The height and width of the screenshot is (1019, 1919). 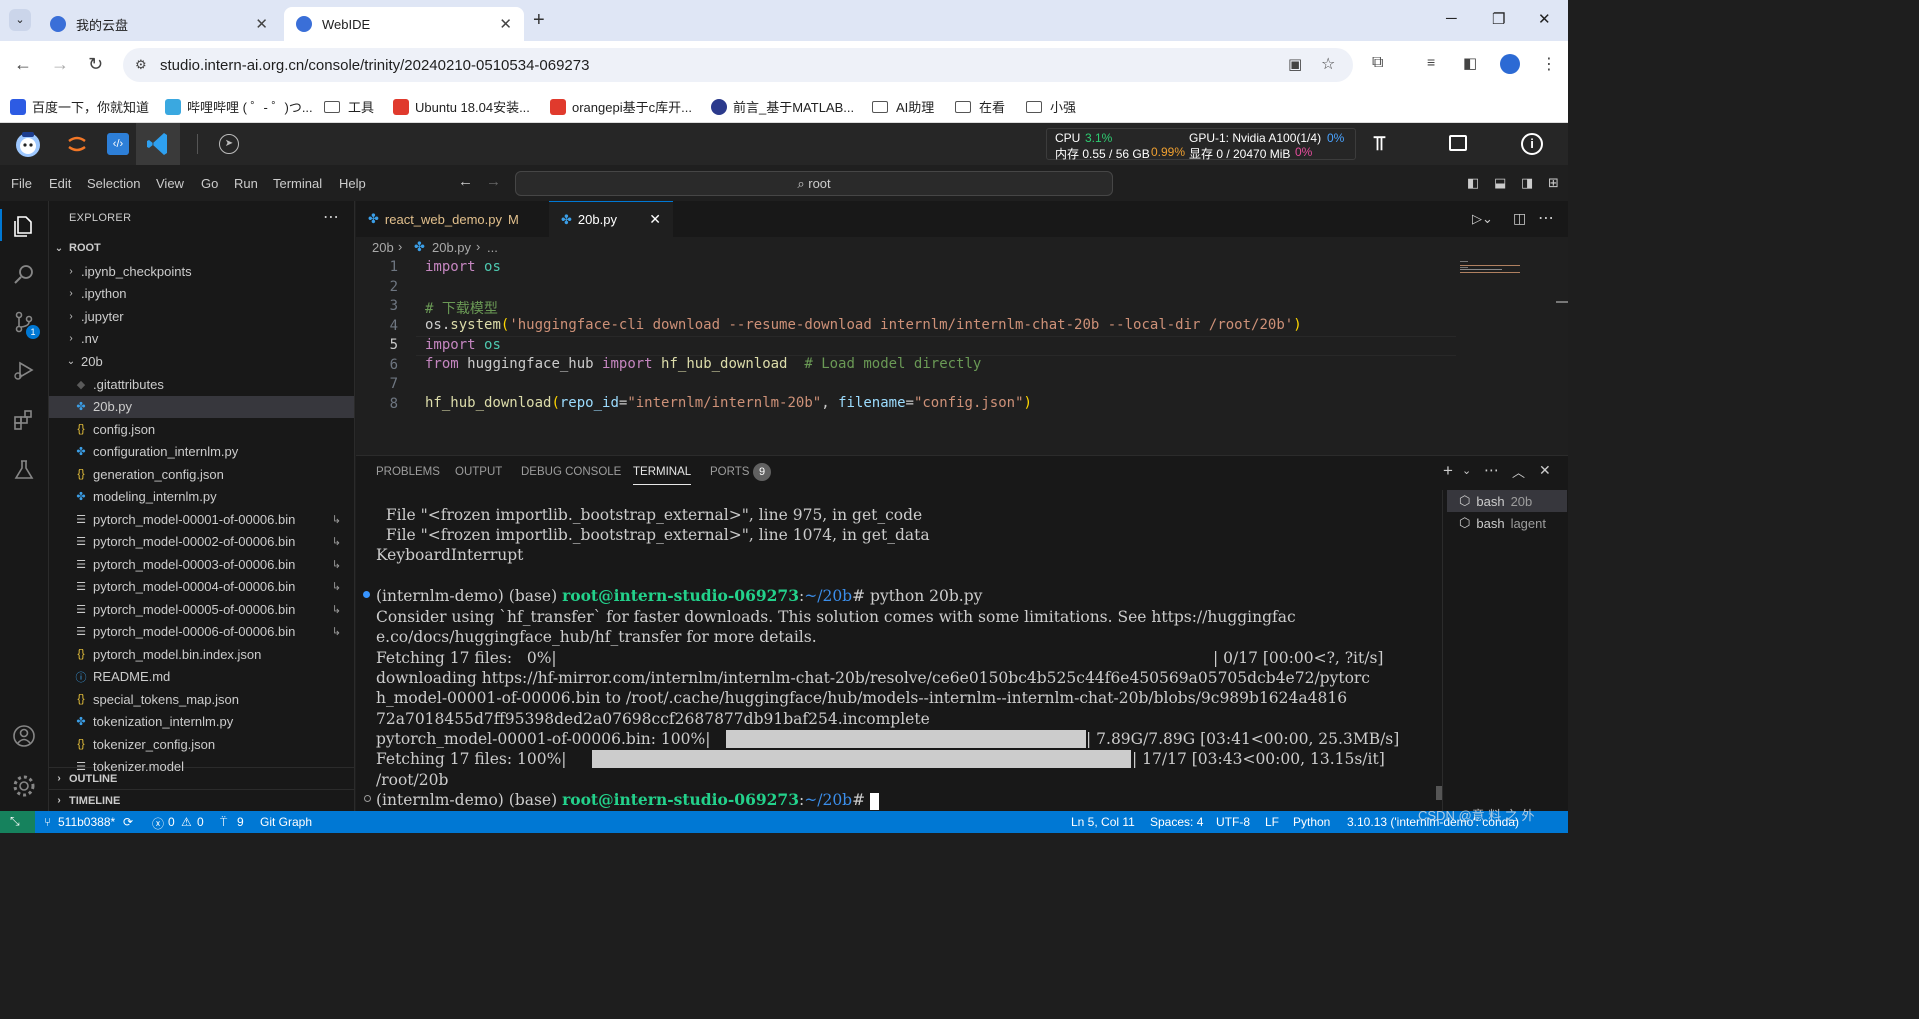 I want to click on menu-edit: Edit, so click(x=60, y=183).